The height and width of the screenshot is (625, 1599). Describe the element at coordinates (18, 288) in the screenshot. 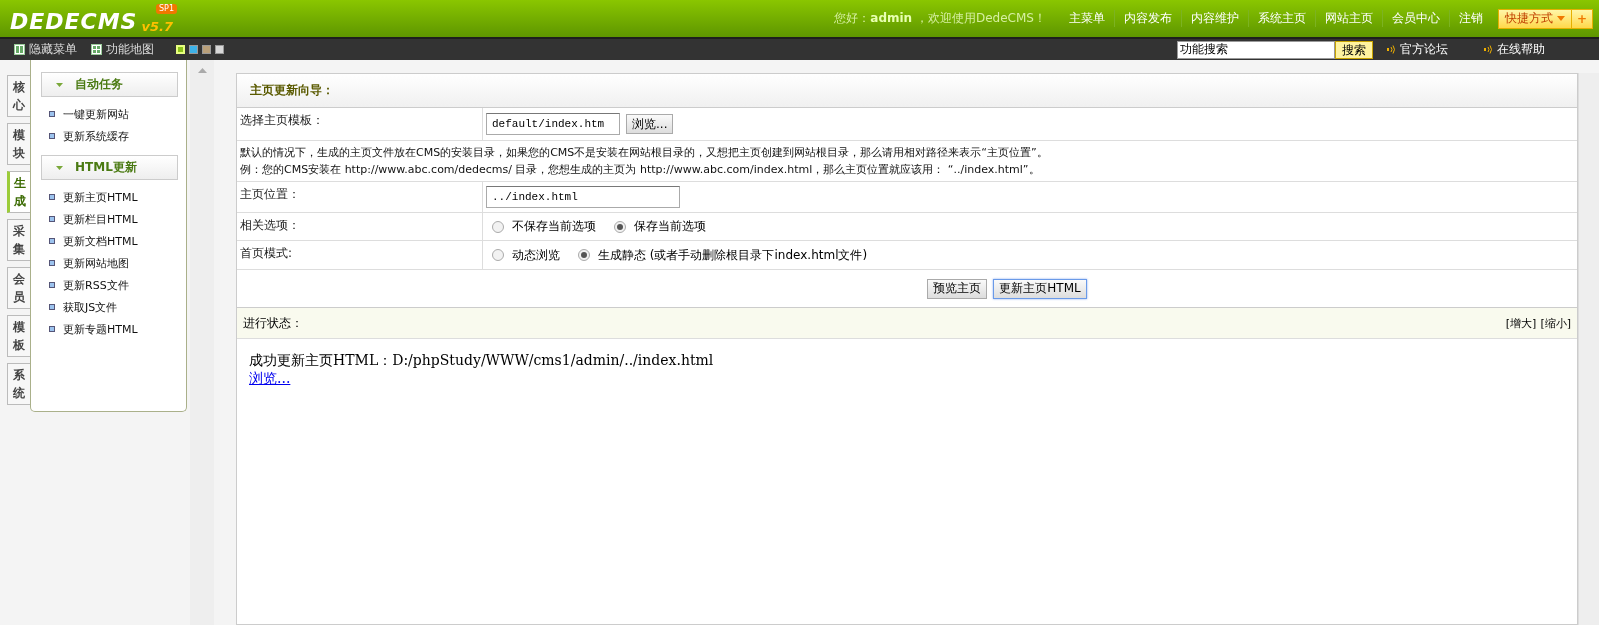

I see `side-tab: 会员` at that location.